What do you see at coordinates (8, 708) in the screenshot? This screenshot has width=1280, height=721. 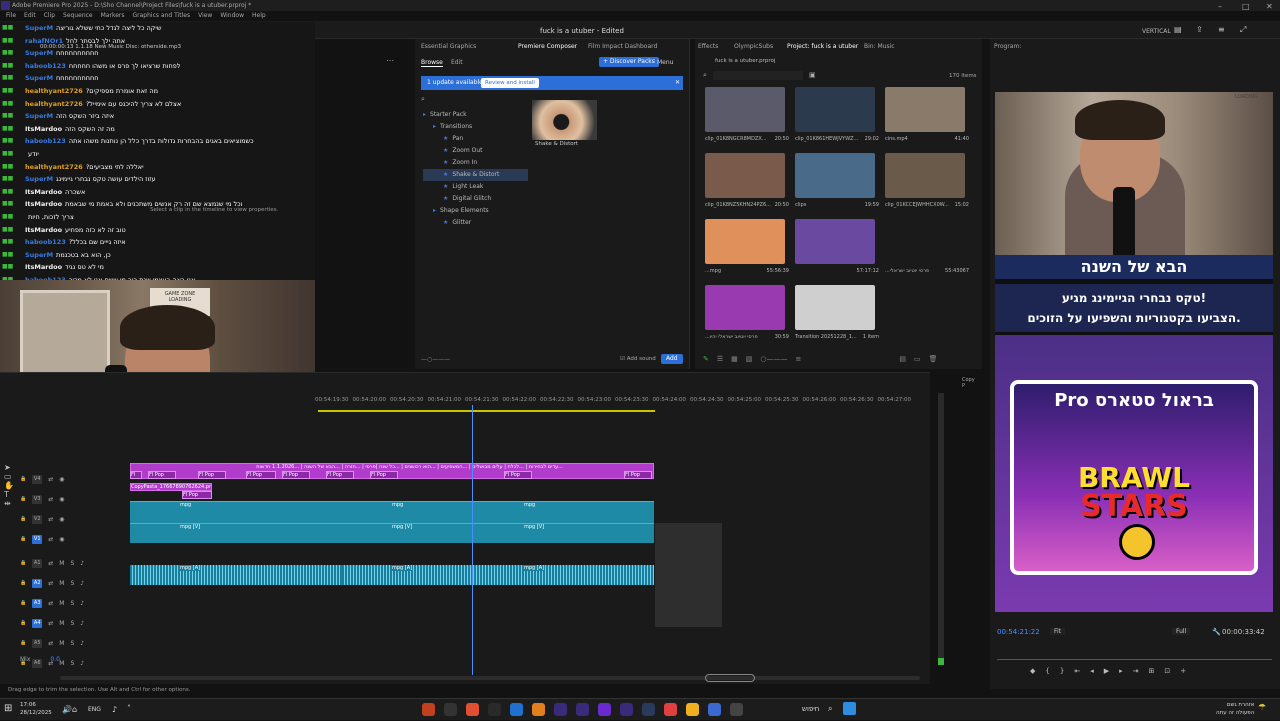 I see `windows-start-icon: ⊞` at bounding box center [8, 708].